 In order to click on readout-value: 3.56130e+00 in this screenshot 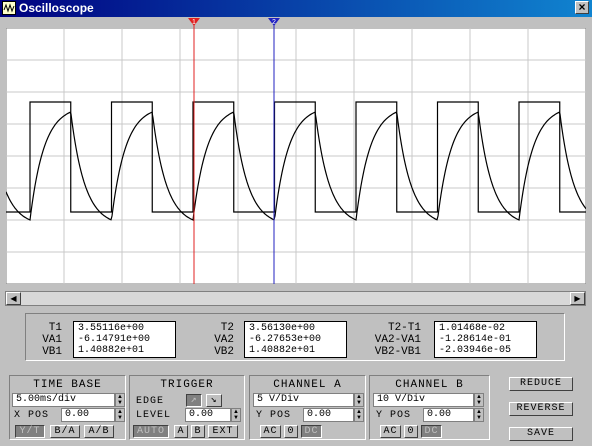, I will do `click(282, 328)`.